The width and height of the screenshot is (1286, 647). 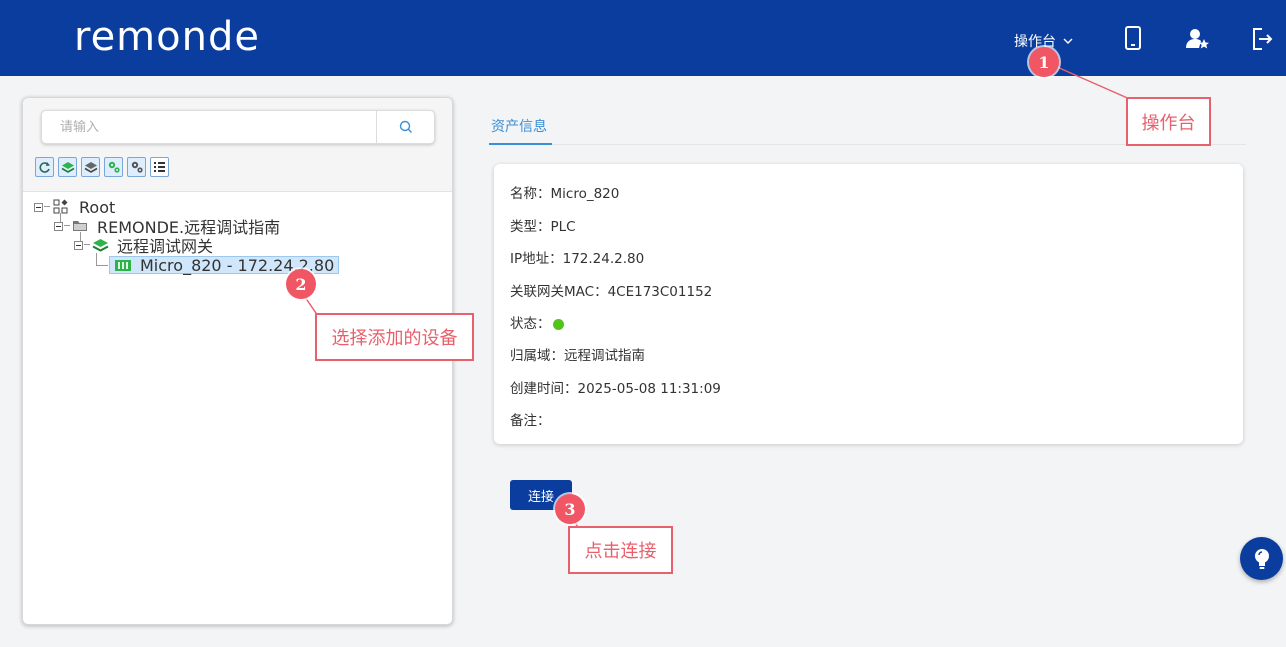 What do you see at coordinates (543, 227) in the screenshot?
I see `info-type: 类型：PLC` at bounding box center [543, 227].